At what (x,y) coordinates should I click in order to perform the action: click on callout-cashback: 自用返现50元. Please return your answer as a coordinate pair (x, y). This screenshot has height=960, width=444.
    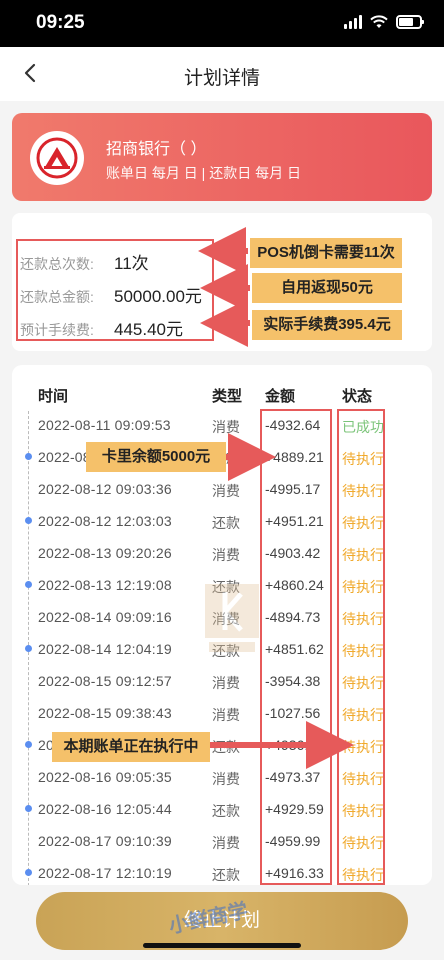
    Looking at the image, I should click on (327, 288).